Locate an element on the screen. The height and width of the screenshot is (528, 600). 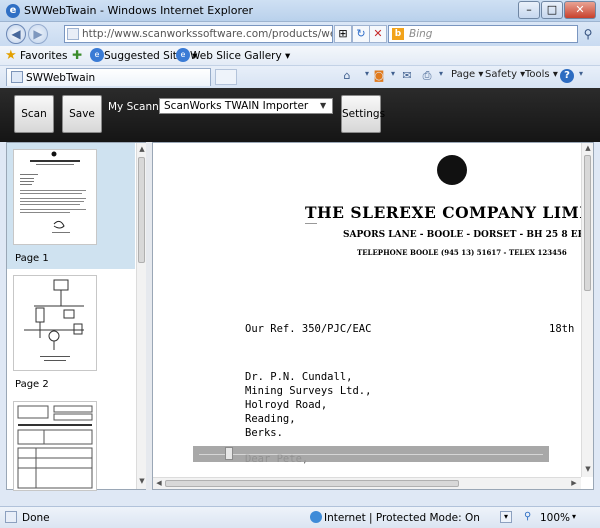
page-label: Page 1 is located at coordinates (32, 258).